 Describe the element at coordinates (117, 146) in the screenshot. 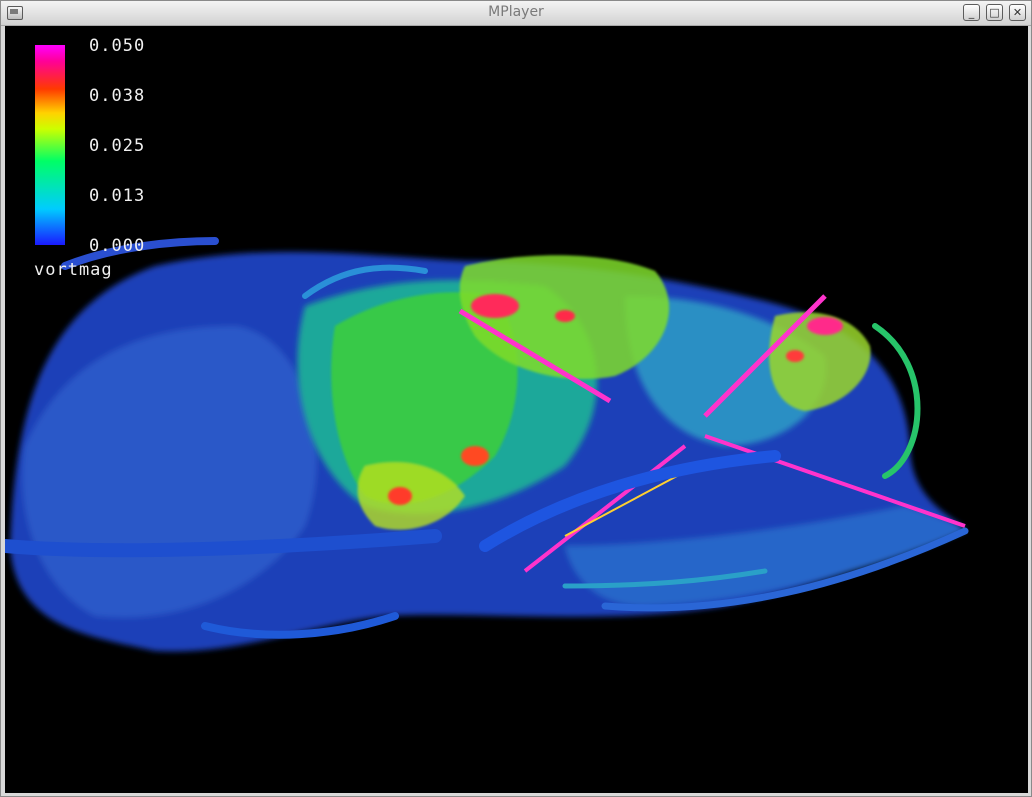

I see `colorbar-tick-3: 0.025` at that location.